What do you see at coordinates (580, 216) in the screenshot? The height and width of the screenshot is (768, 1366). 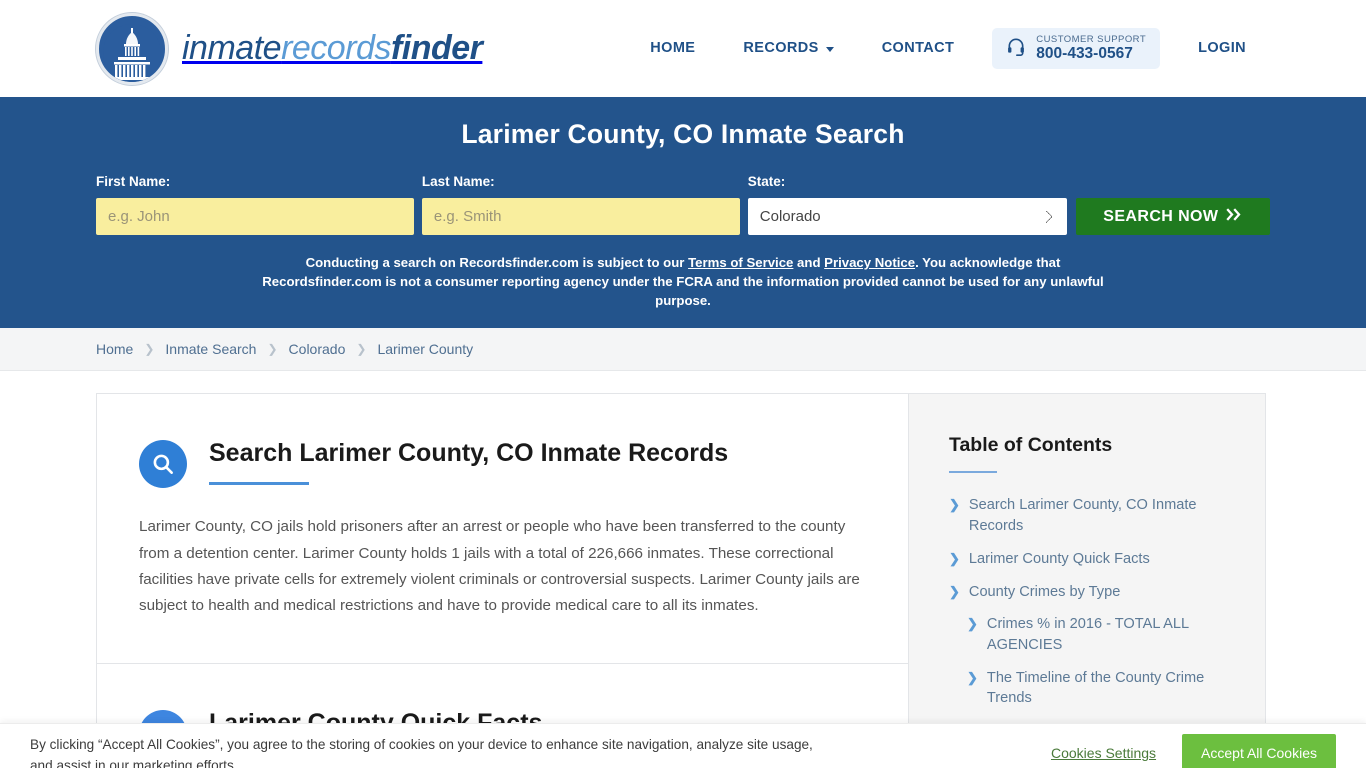 I see `last-name-input` at bounding box center [580, 216].